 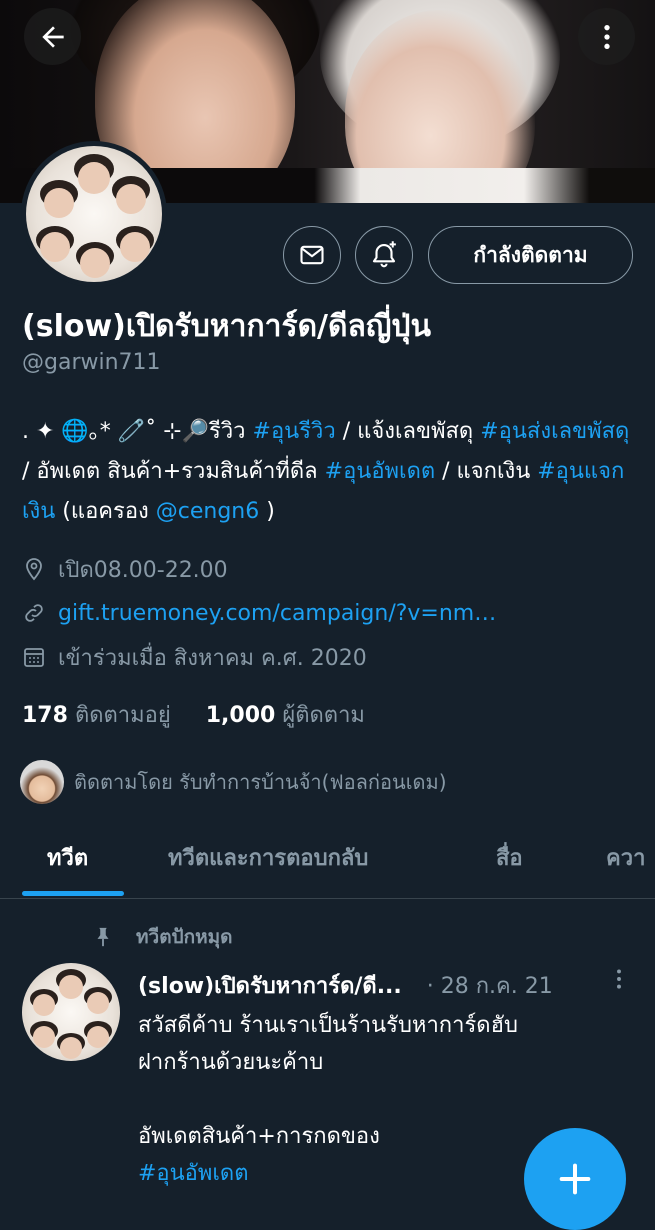 What do you see at coordinates (509, 857) in the screenshot?
I see `tab-media: สื่อ` at bounding box center [509, 857].